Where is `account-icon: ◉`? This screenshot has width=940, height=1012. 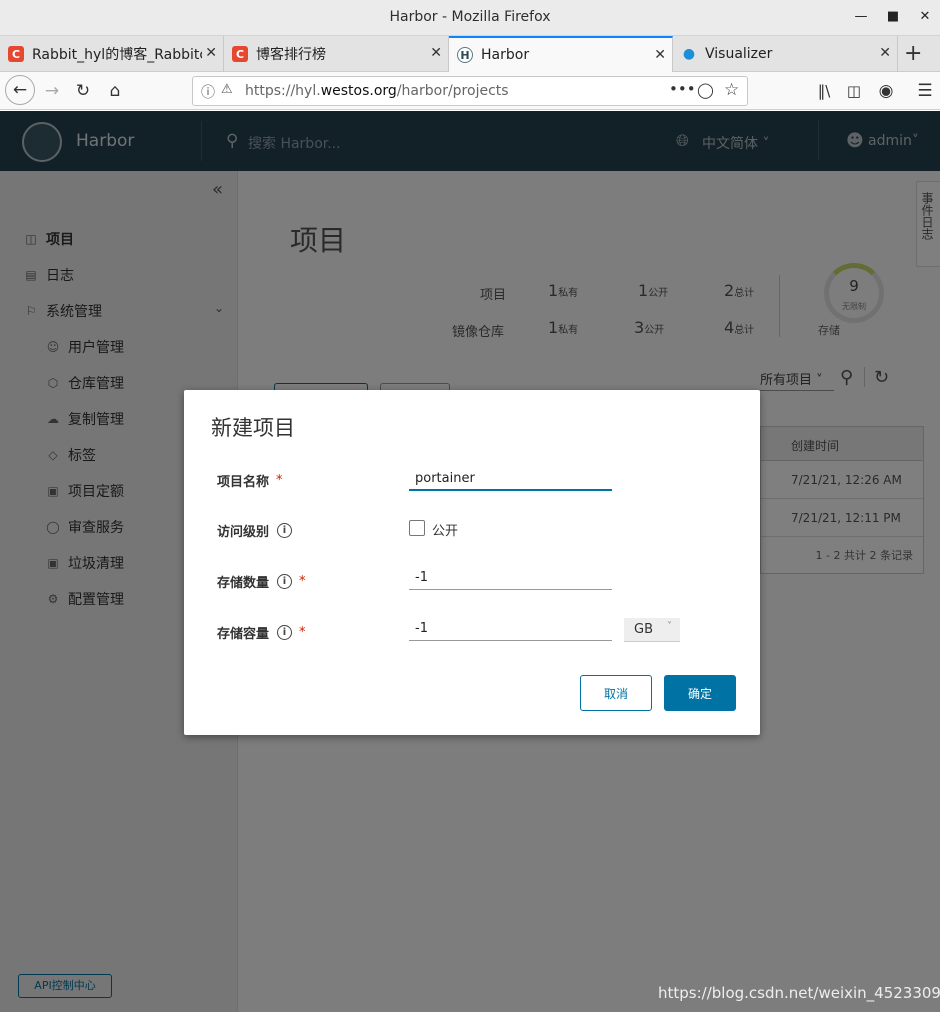
account-icon: ◉ is located at coordinates (886, 91).